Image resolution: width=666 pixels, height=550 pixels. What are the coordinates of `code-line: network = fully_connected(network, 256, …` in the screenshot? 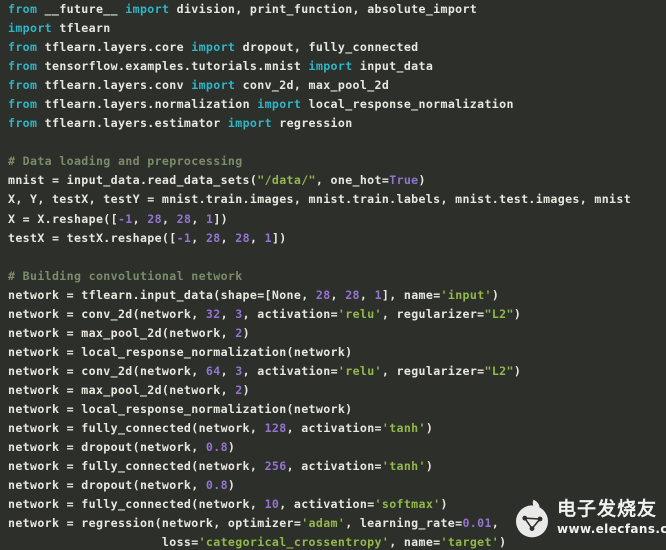 It's located at (337, 466).